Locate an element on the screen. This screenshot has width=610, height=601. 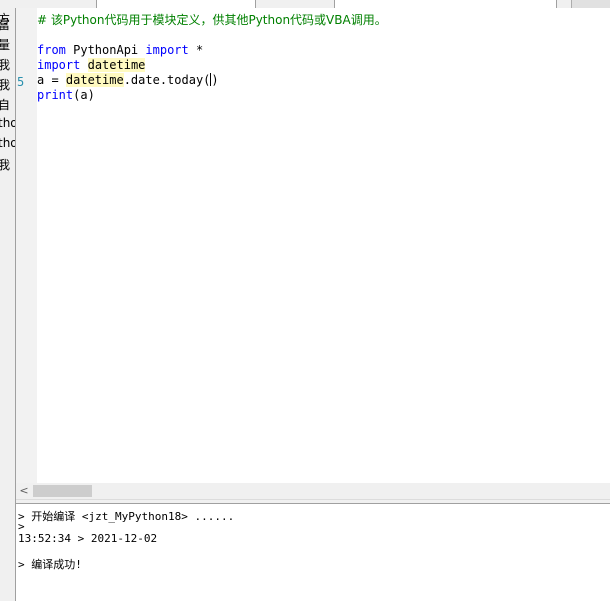
line-number-gutter: 5 is located at coordinates (26, 245).